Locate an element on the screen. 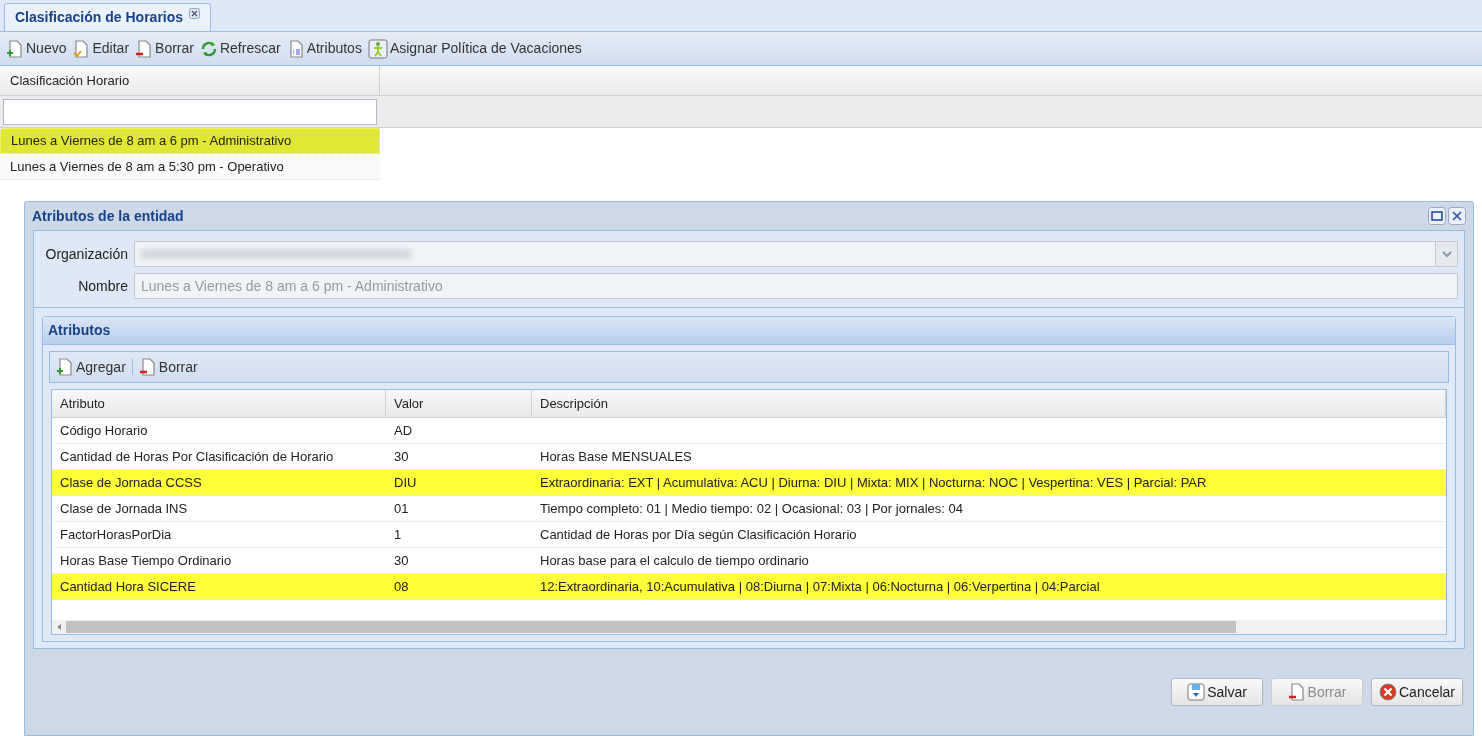  table-row: Cantidad Hora SICERE 08 12:Extraordinaria, 10:Acumulativa | 08:Diurna | 07:Mixta | 06:Nocturna | 06:Verpertina | 04:Parcial is located at coordinates (749, 587).